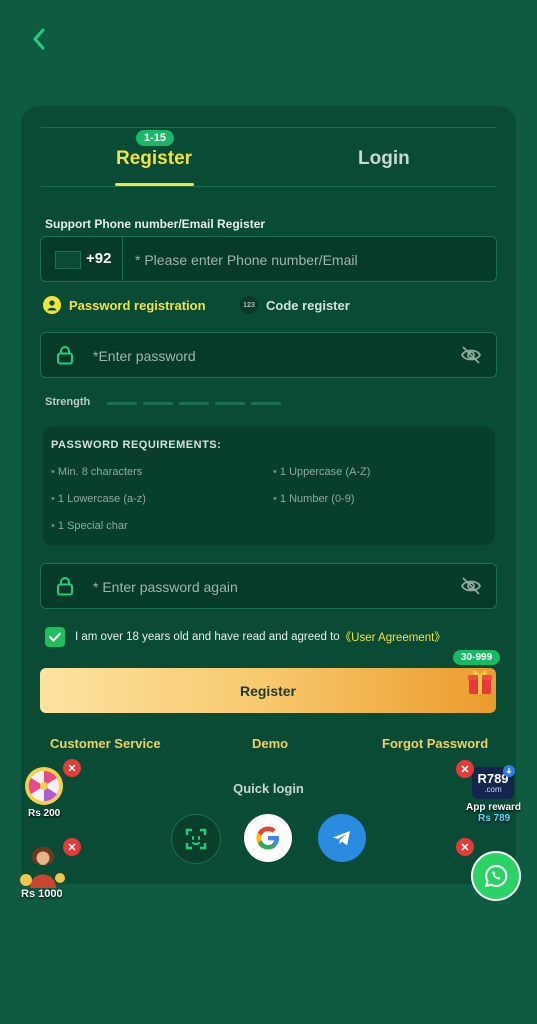 This screenshot has height=1024, width=537. I want to click on close-bonus-promo-button: ✕, so click(72, 847).